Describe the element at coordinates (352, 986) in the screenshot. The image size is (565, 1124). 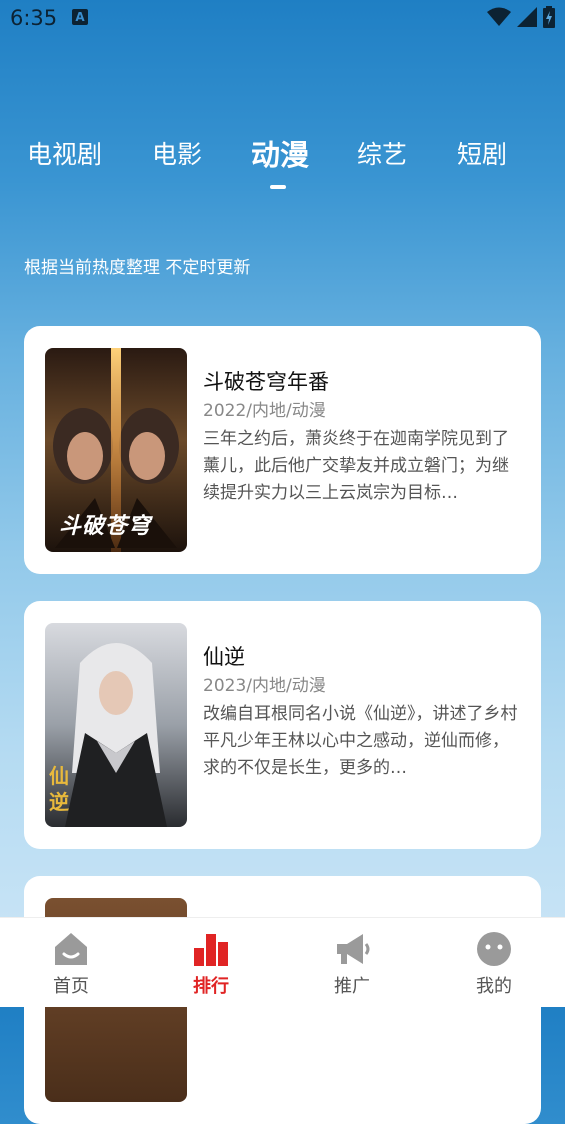
I see `nav-promotion-label: 推广` at that location.